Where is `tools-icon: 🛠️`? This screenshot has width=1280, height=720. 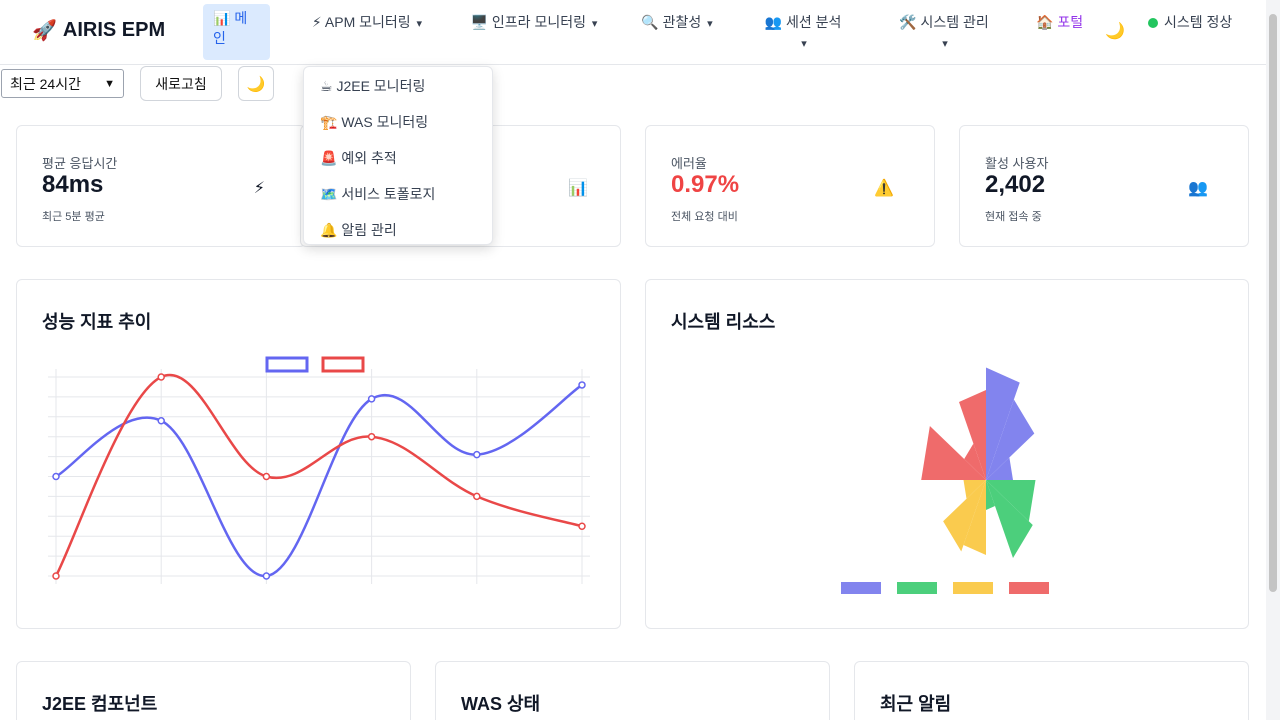 tools-icon: 🛠️ is located at coordinates (908, 22).